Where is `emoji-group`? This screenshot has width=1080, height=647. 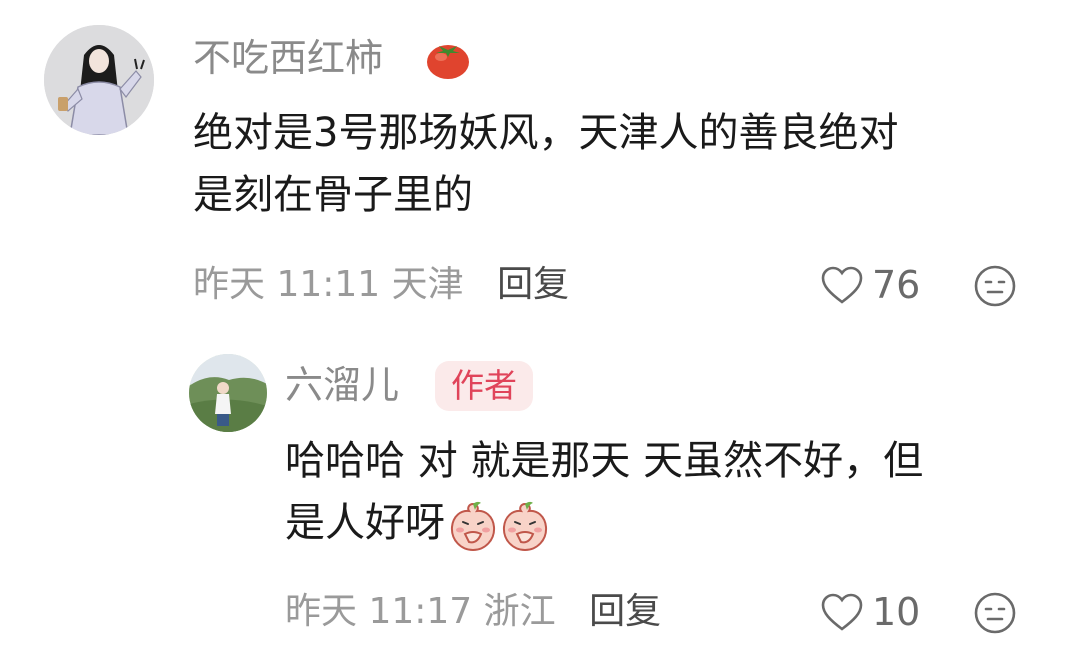 emoji-group is located at coordinates (499, 525).